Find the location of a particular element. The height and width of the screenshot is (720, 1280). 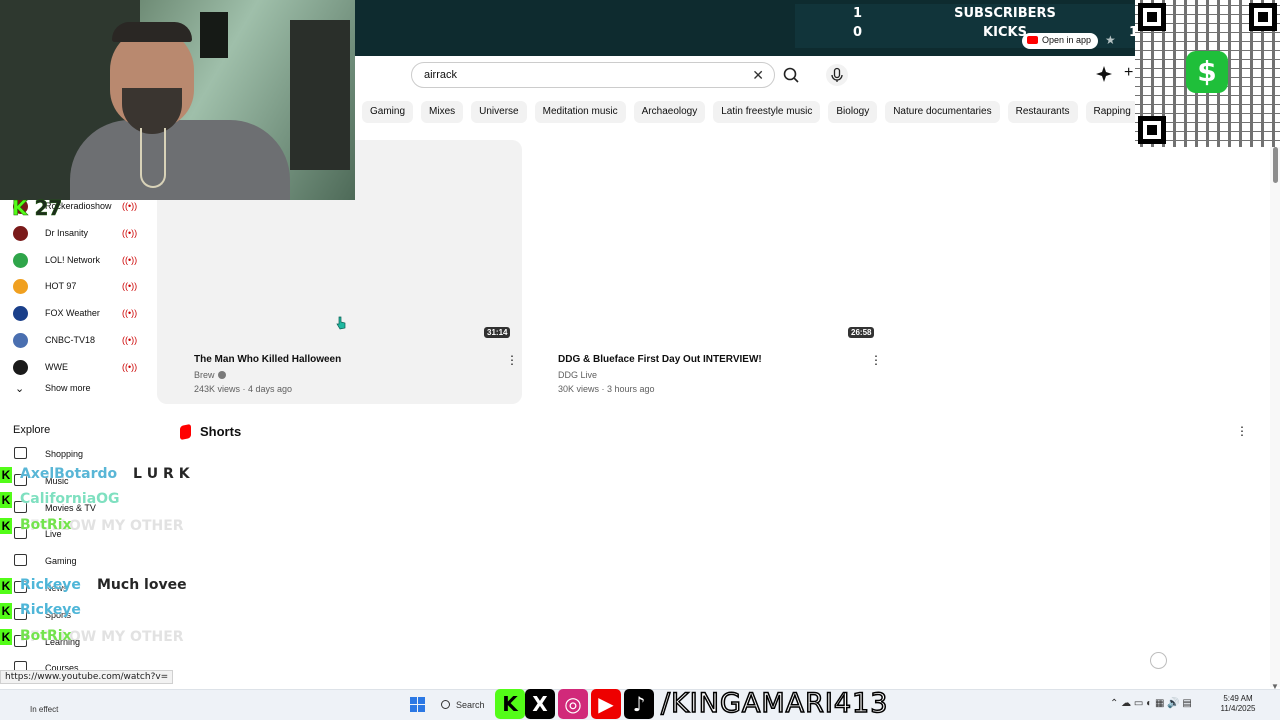

cashapp-qr-code: $ is located at coordinates (1207, 73).